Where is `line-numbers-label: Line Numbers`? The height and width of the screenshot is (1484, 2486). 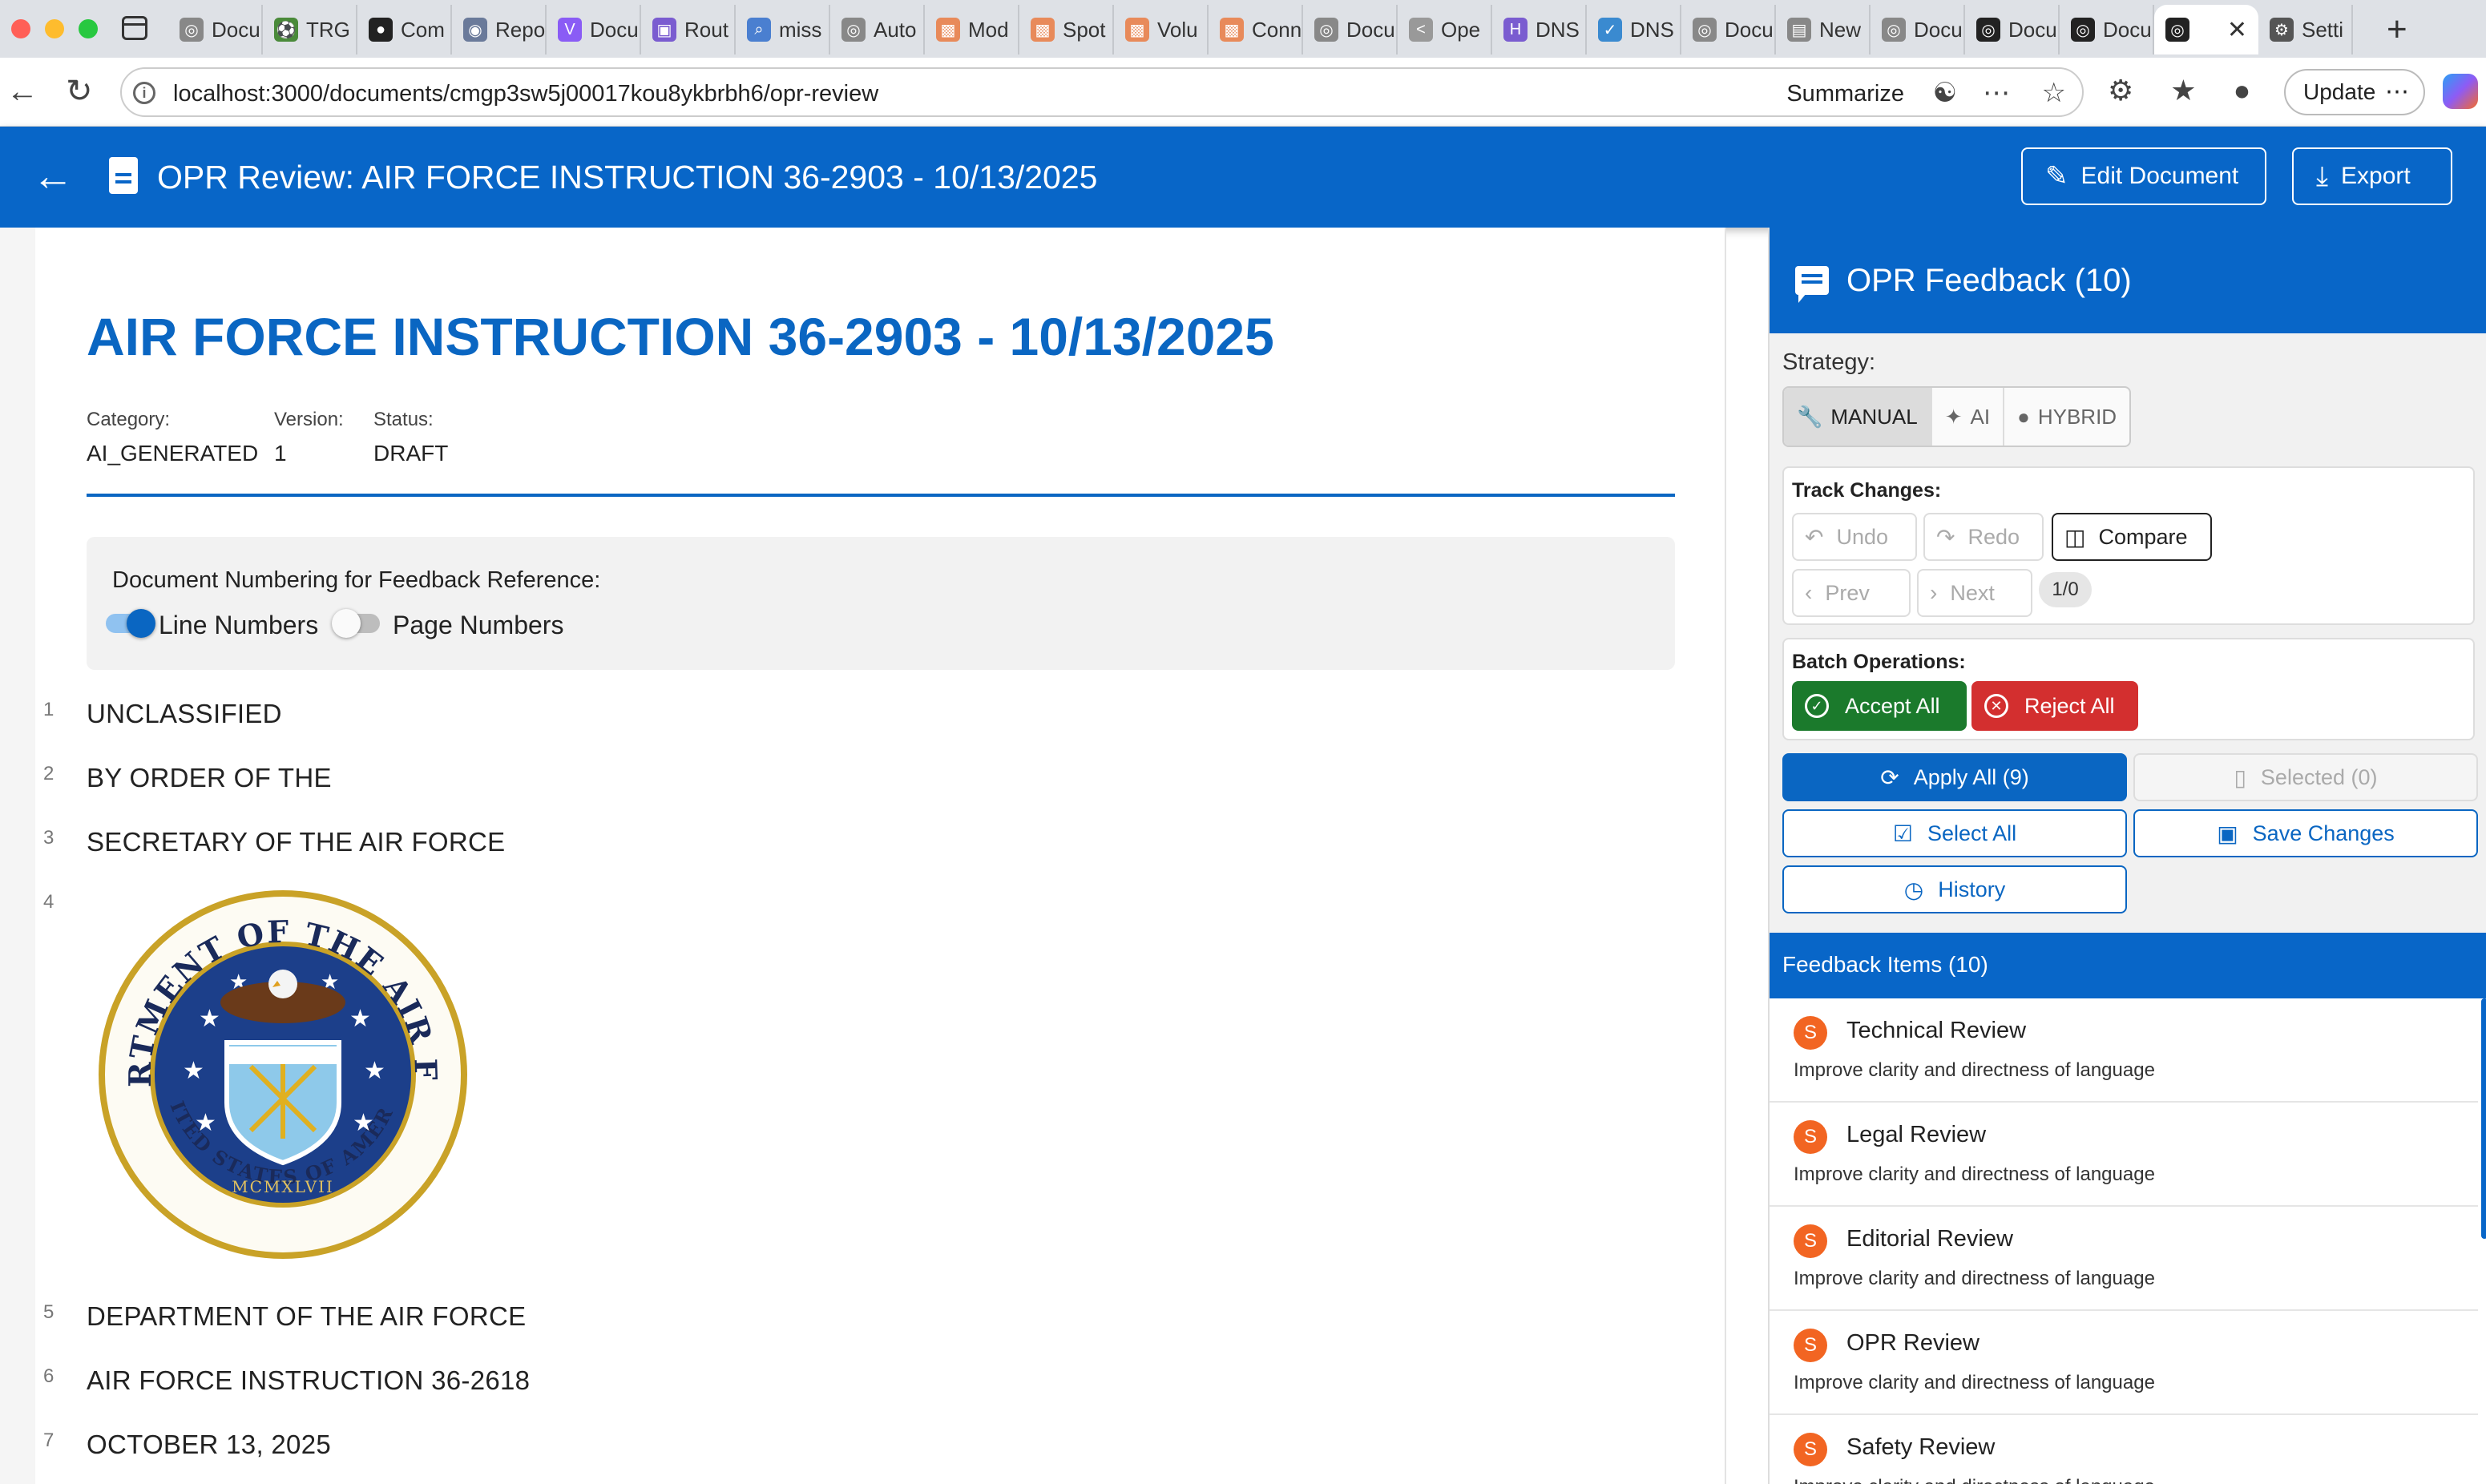 line-numbers-label: Line Numbers is located at coordinates (238, 626).